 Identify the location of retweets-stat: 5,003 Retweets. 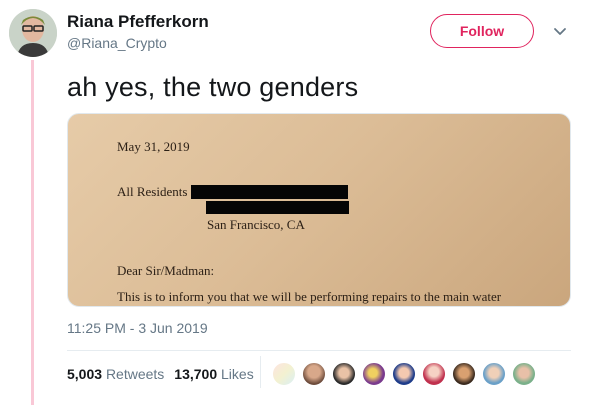
(115, 374).